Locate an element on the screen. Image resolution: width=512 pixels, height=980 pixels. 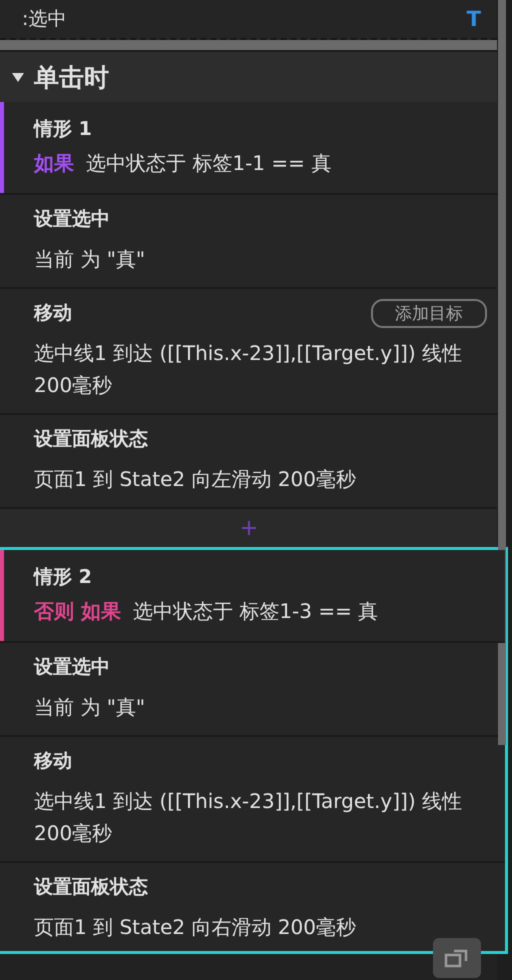
type-marker: T is located at coordinates (473, 19).